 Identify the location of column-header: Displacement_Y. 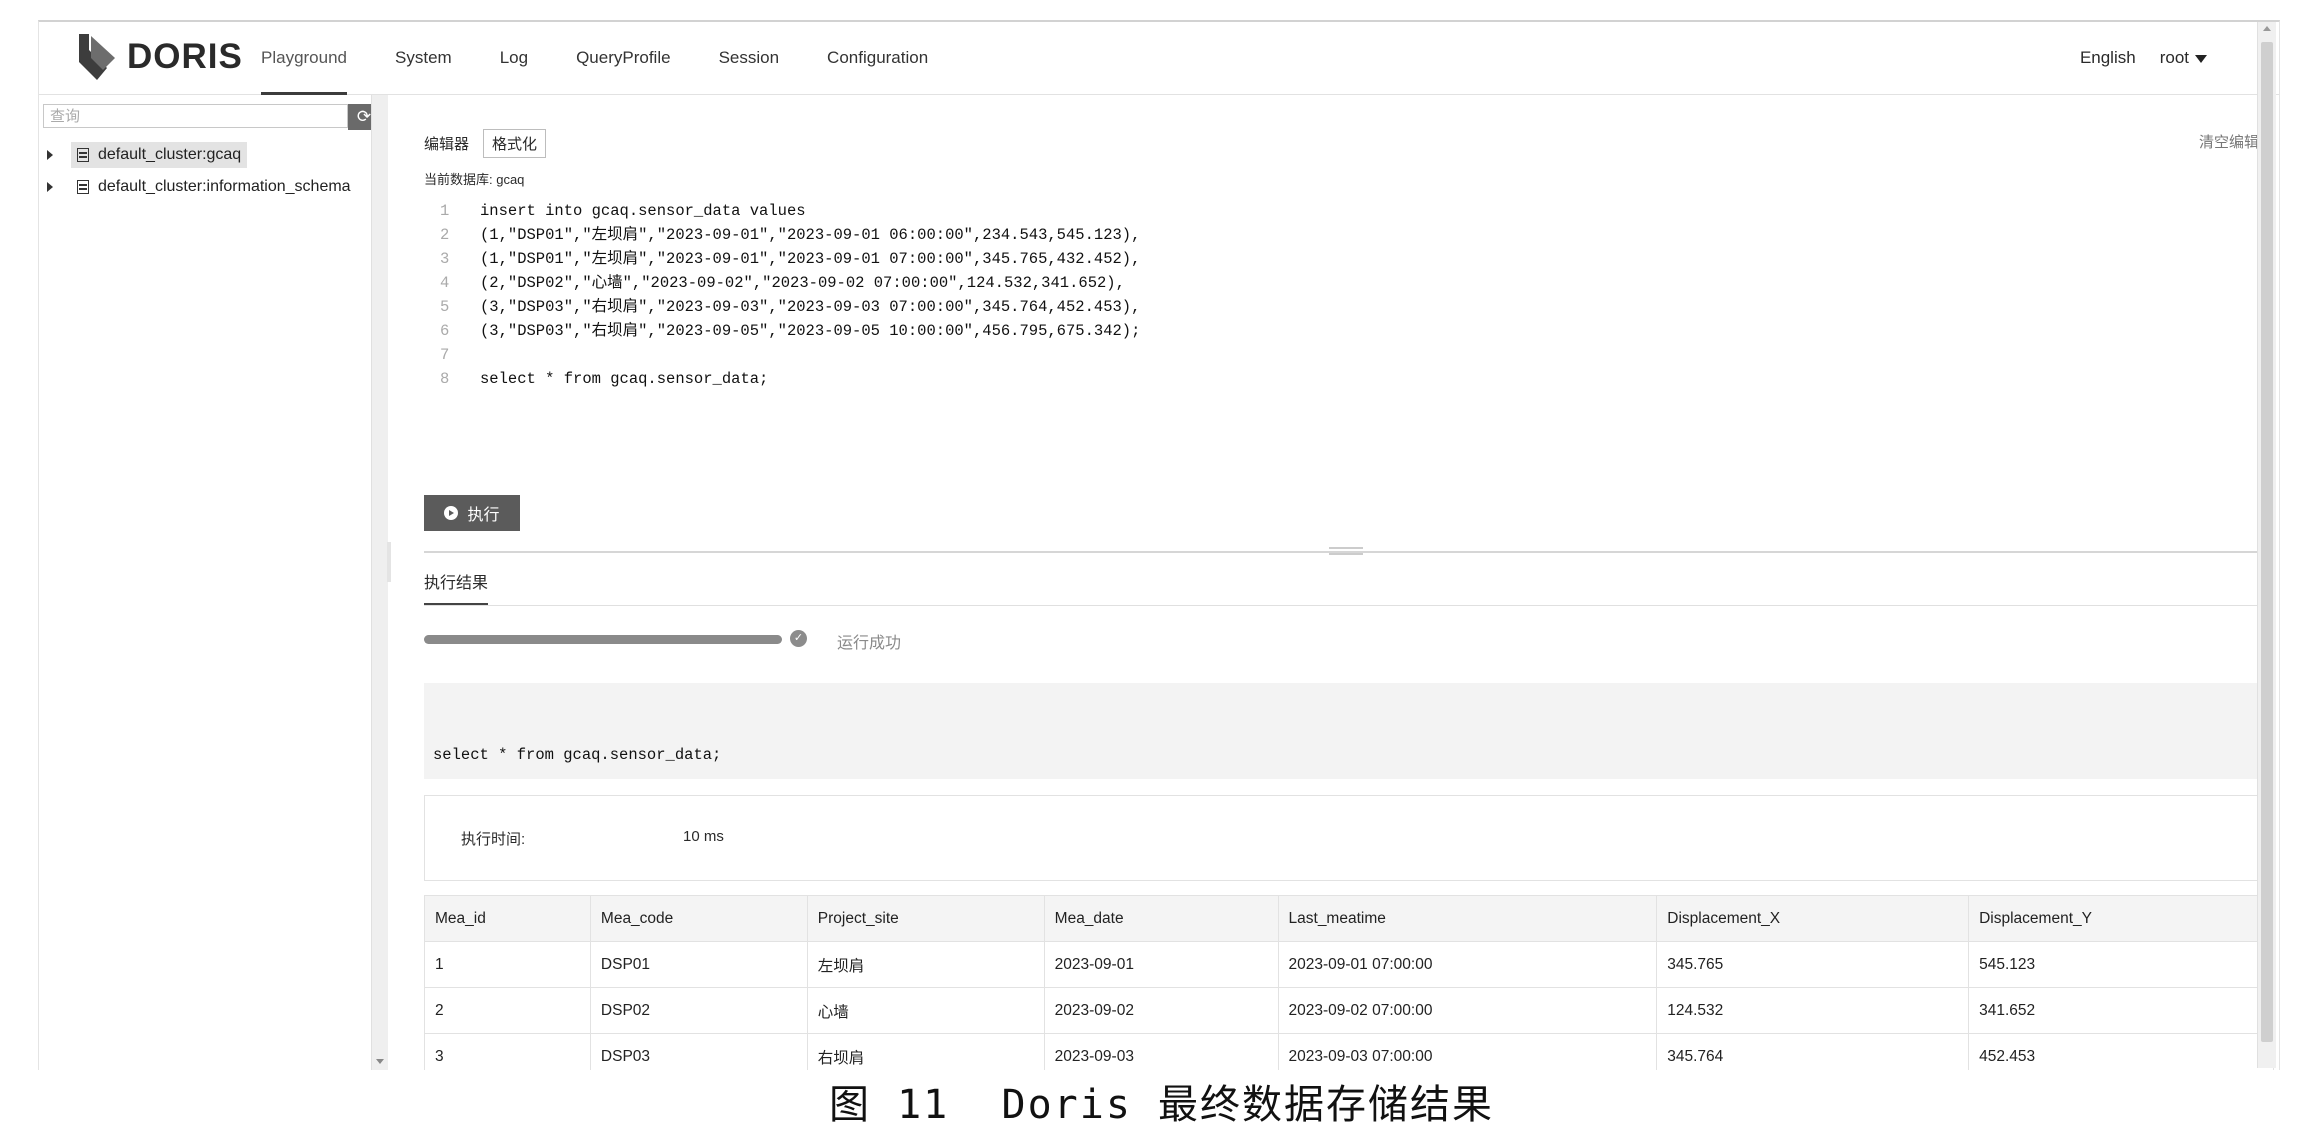
(2121, 918).